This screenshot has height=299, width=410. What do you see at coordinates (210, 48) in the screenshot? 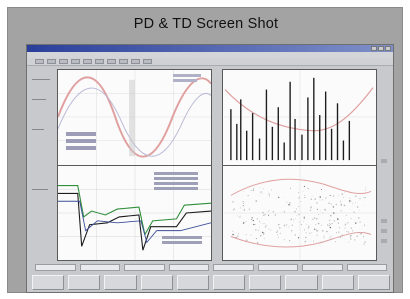
I see `title-bar` at bounding box center [210, 48].